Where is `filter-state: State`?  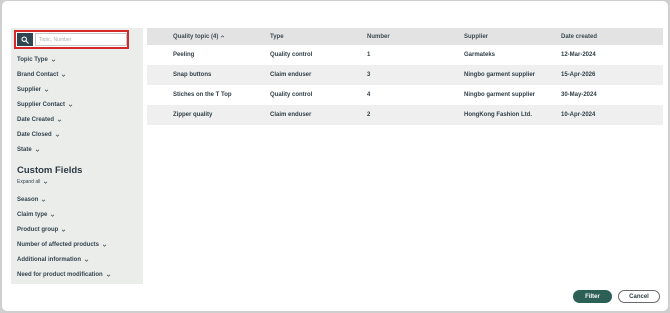 filter-state: State is located at coordinates (28, 150).